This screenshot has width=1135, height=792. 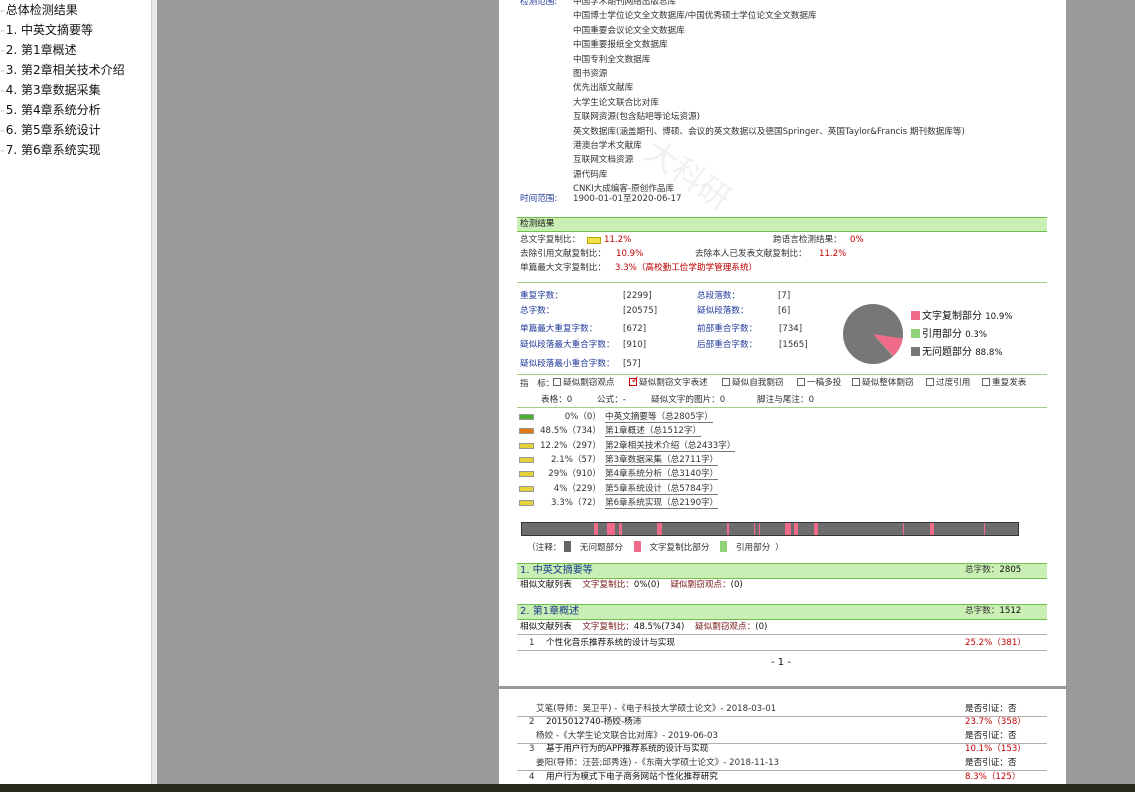 What do you see at coordinates (781, 662) in the screenshot?
I see `page-number: - 1 -` at bounding box center [781, 662].